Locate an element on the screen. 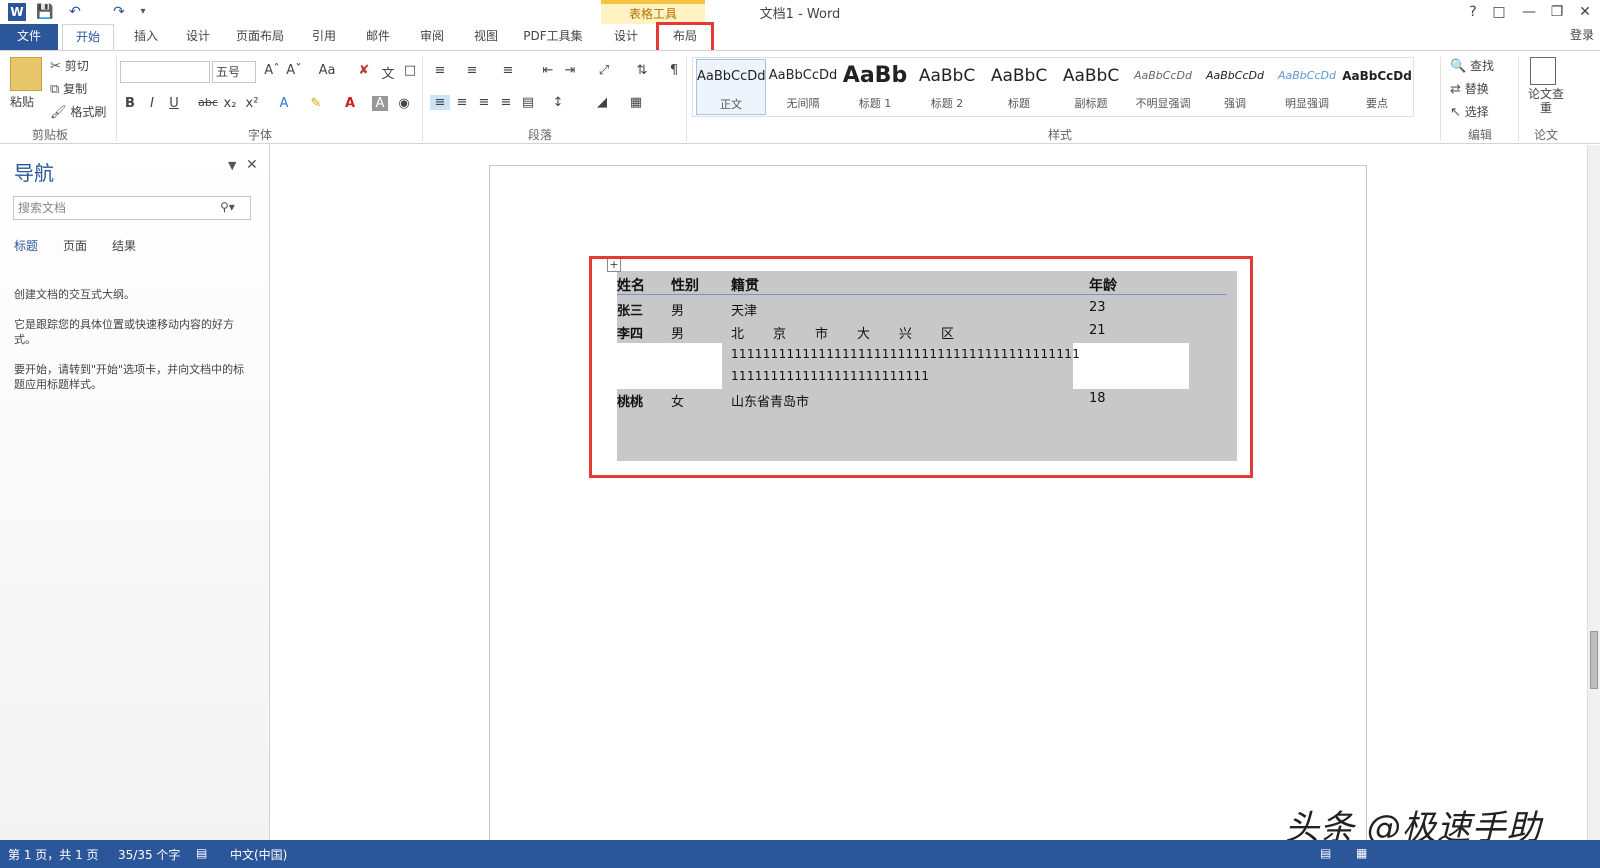 The height and width of the screenshot is (868, 1600). grow-font-icon: Aˆ is located at coordinates (272, 70).